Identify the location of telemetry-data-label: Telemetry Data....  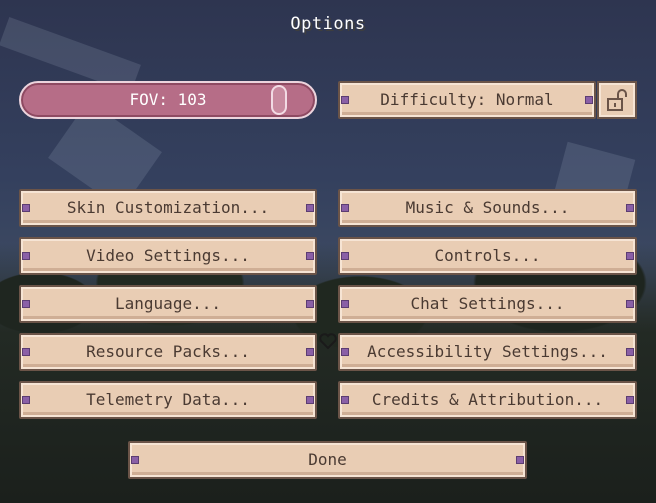
(168, 399).